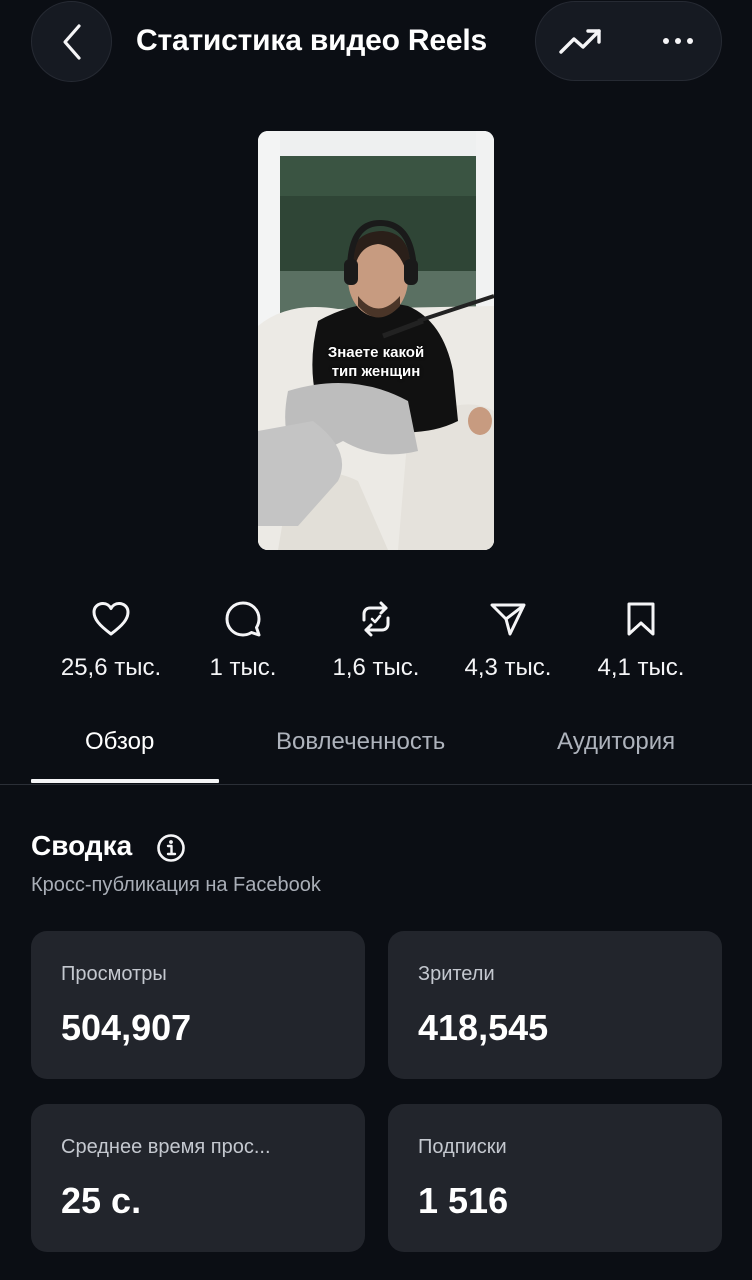 The height and width of the screenshot is (1280, 752). I want to click on info-icon, so click(171, 848).